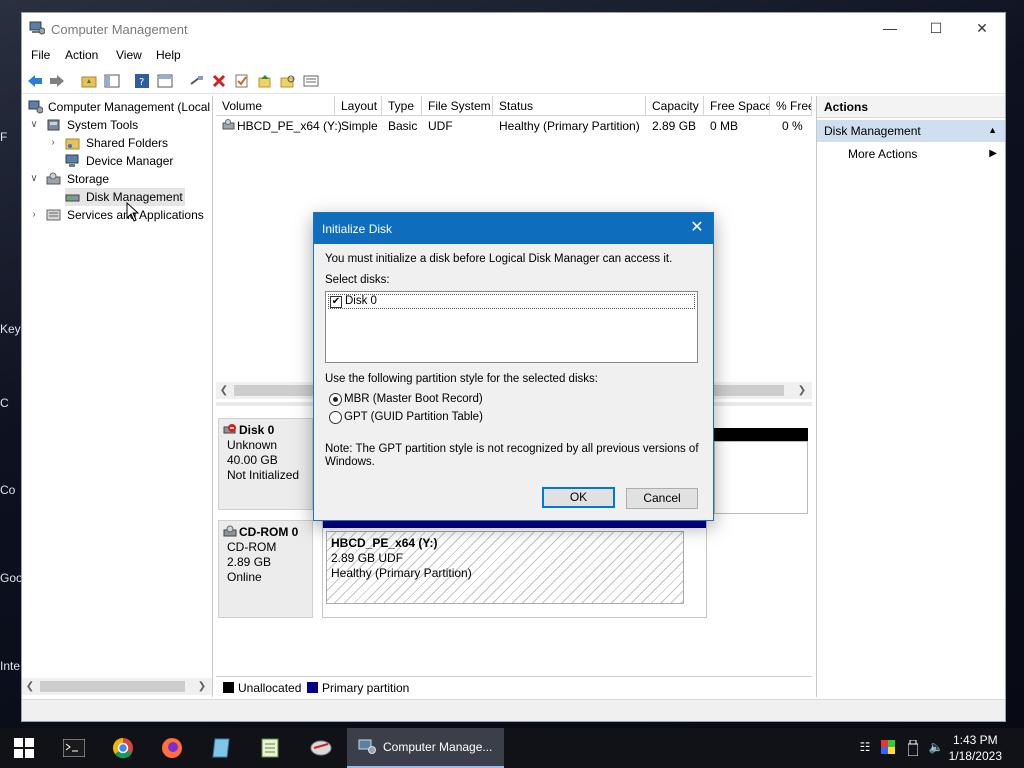 This screenshot has height=768, width=1024. I want to click on maximize-button: ☐, so click(936, 29).